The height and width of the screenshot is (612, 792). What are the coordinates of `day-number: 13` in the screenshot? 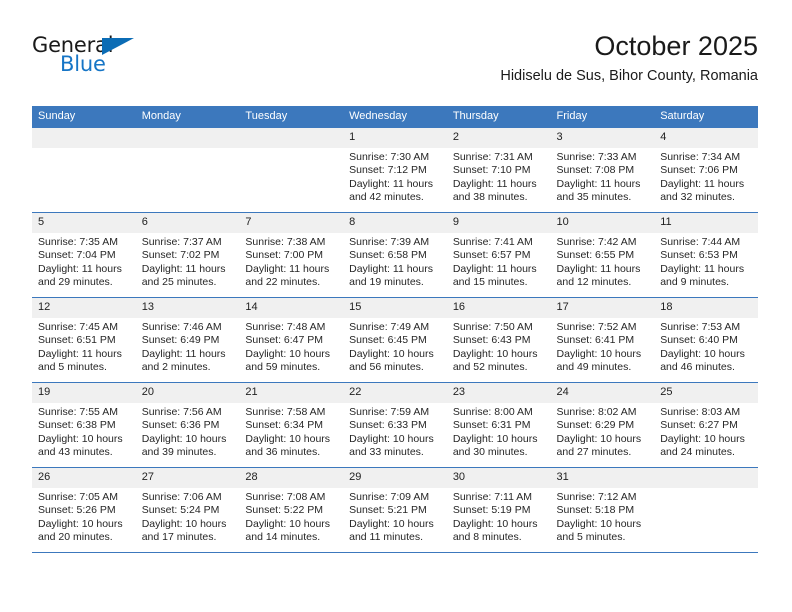 It's located at (187, 308).